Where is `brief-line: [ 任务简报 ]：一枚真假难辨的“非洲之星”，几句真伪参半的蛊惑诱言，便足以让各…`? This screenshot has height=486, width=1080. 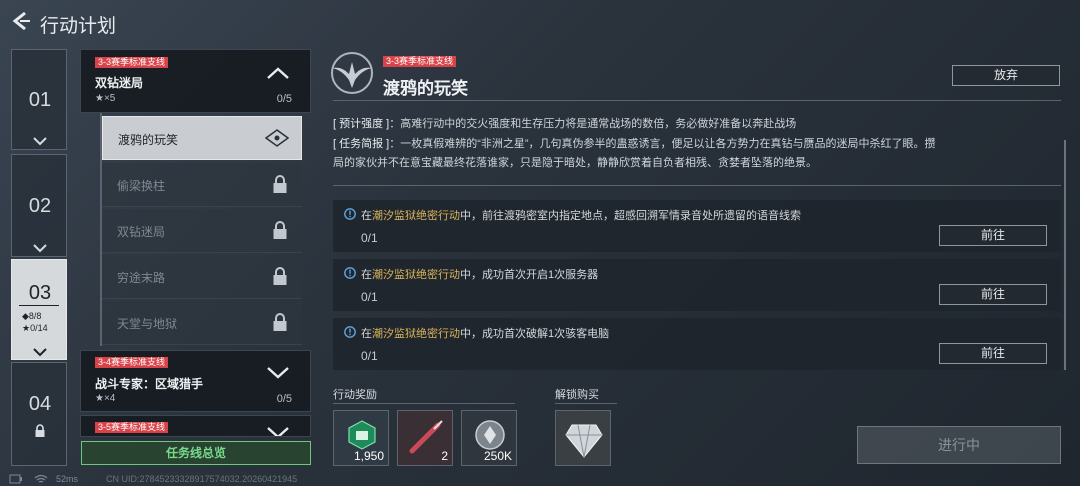 brief-line: [ 任务简报 ]：一枚真假难辨的“非洲之星”，几句真伪参半的蛊惑诱言，便足以让各… is located at coordinates (634, 143).